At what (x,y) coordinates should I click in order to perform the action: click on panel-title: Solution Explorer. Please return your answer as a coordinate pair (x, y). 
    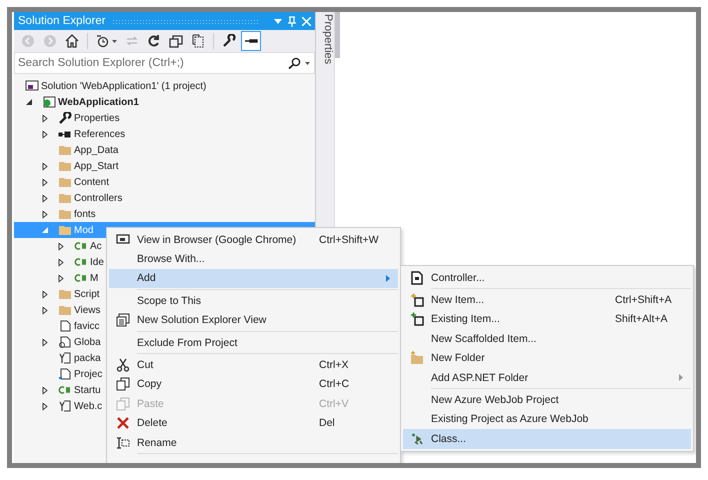
    Looking at the image, I should click on (62, 21).